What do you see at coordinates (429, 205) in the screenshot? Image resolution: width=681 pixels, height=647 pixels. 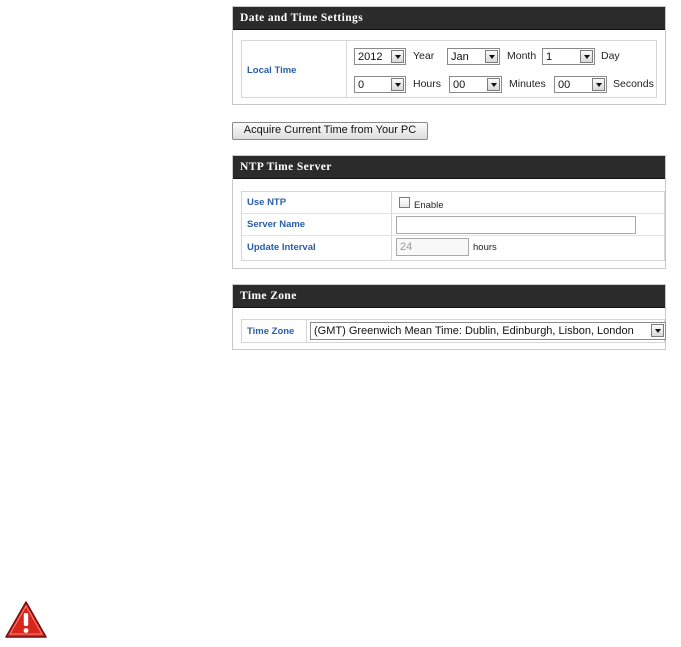 I see `enable-label: Enable` at bounding box center [429, 205].